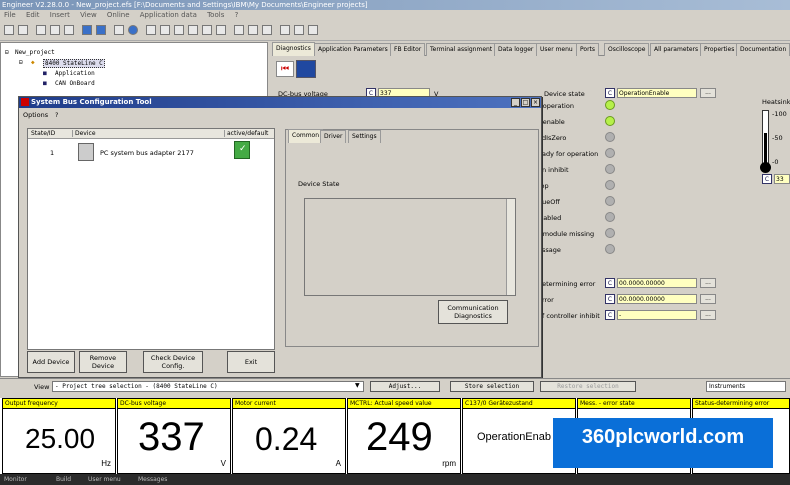  Describe the element at coordinates (404, 436) in the screenshot. I see `monitor-actual-speed: MCTRL: Actual speed value 249 rpm` at that location.